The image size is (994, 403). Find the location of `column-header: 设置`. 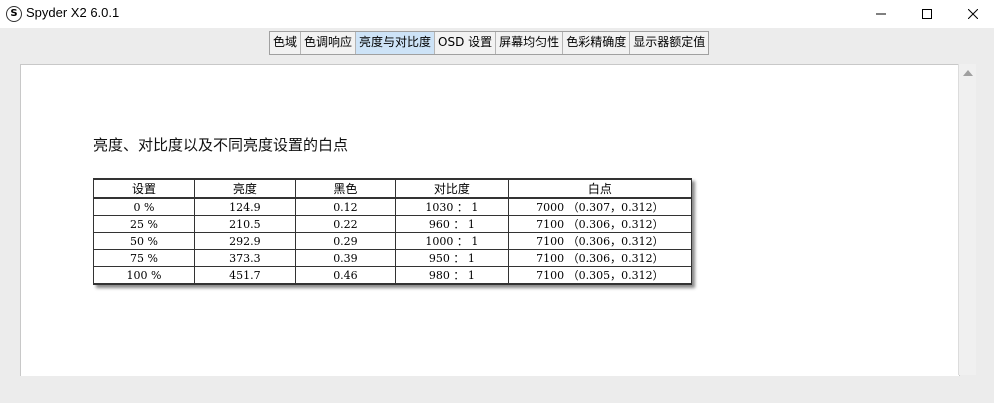

column-header: 设置 is located at coordinates (144, 188).